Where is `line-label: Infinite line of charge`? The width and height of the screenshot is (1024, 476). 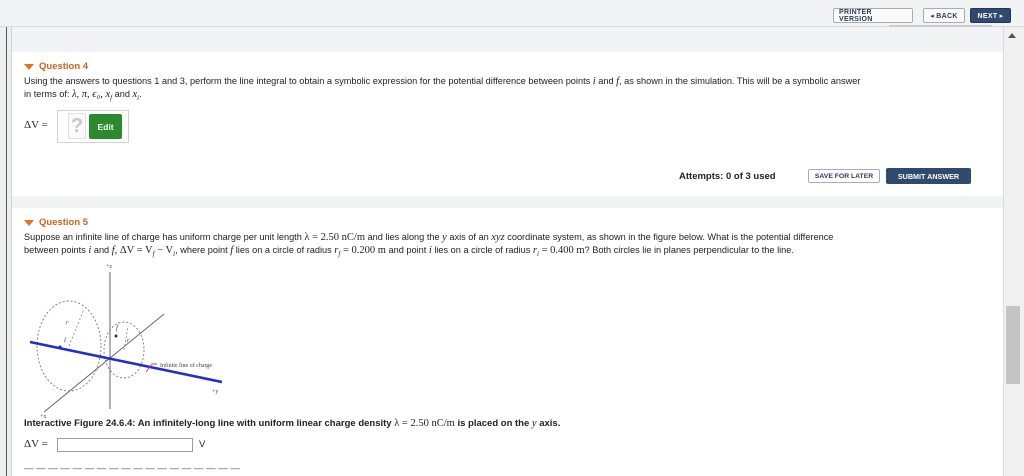 line-label: Infinite line of charge is located at coordinates (186, 365).